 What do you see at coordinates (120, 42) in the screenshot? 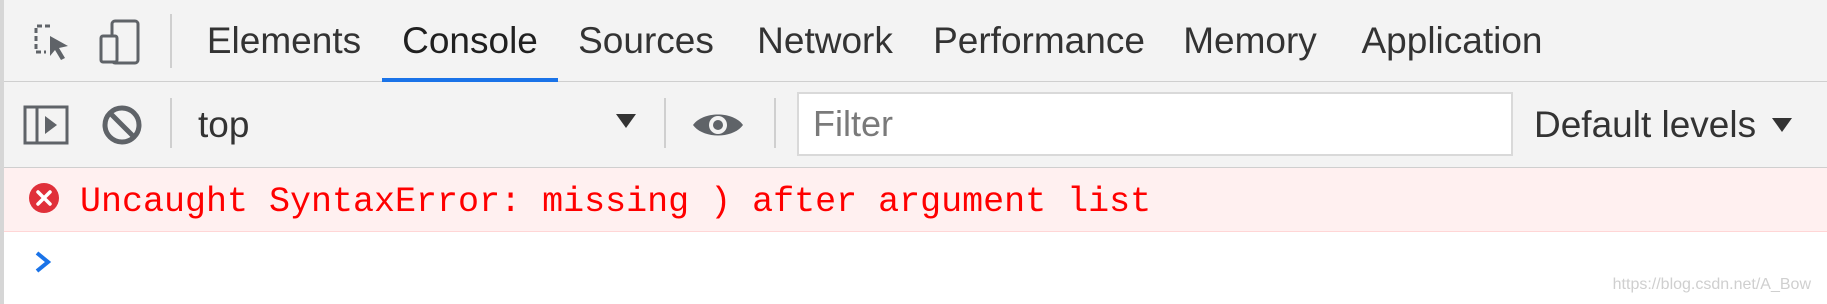
I see `device-toggle-icon` at bounding box center [120, 42].